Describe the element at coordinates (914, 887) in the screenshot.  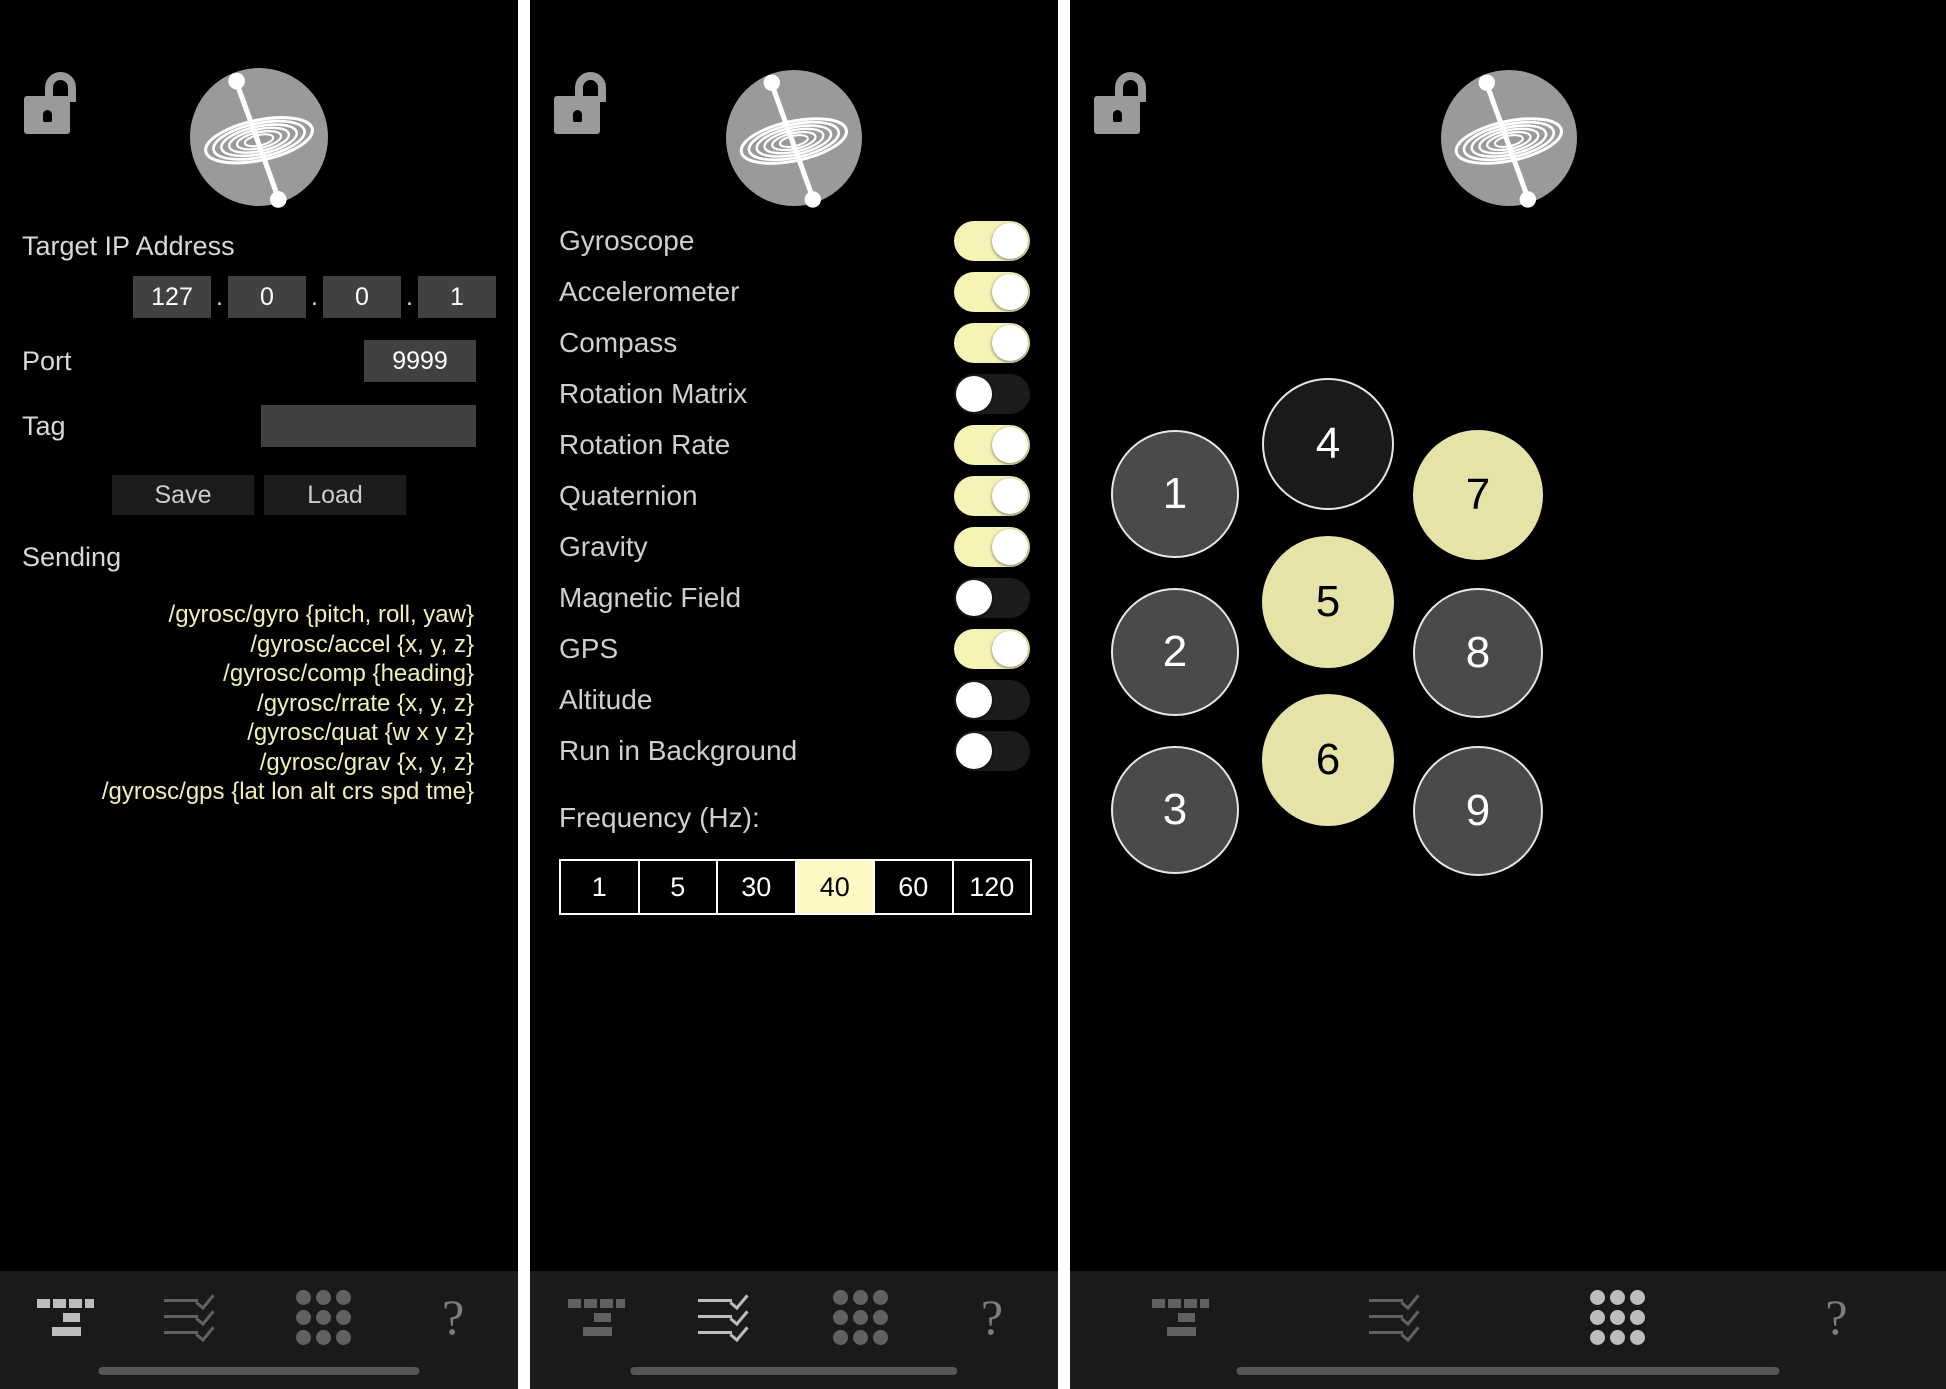
I see `frequency-option-60: 60` at that location.